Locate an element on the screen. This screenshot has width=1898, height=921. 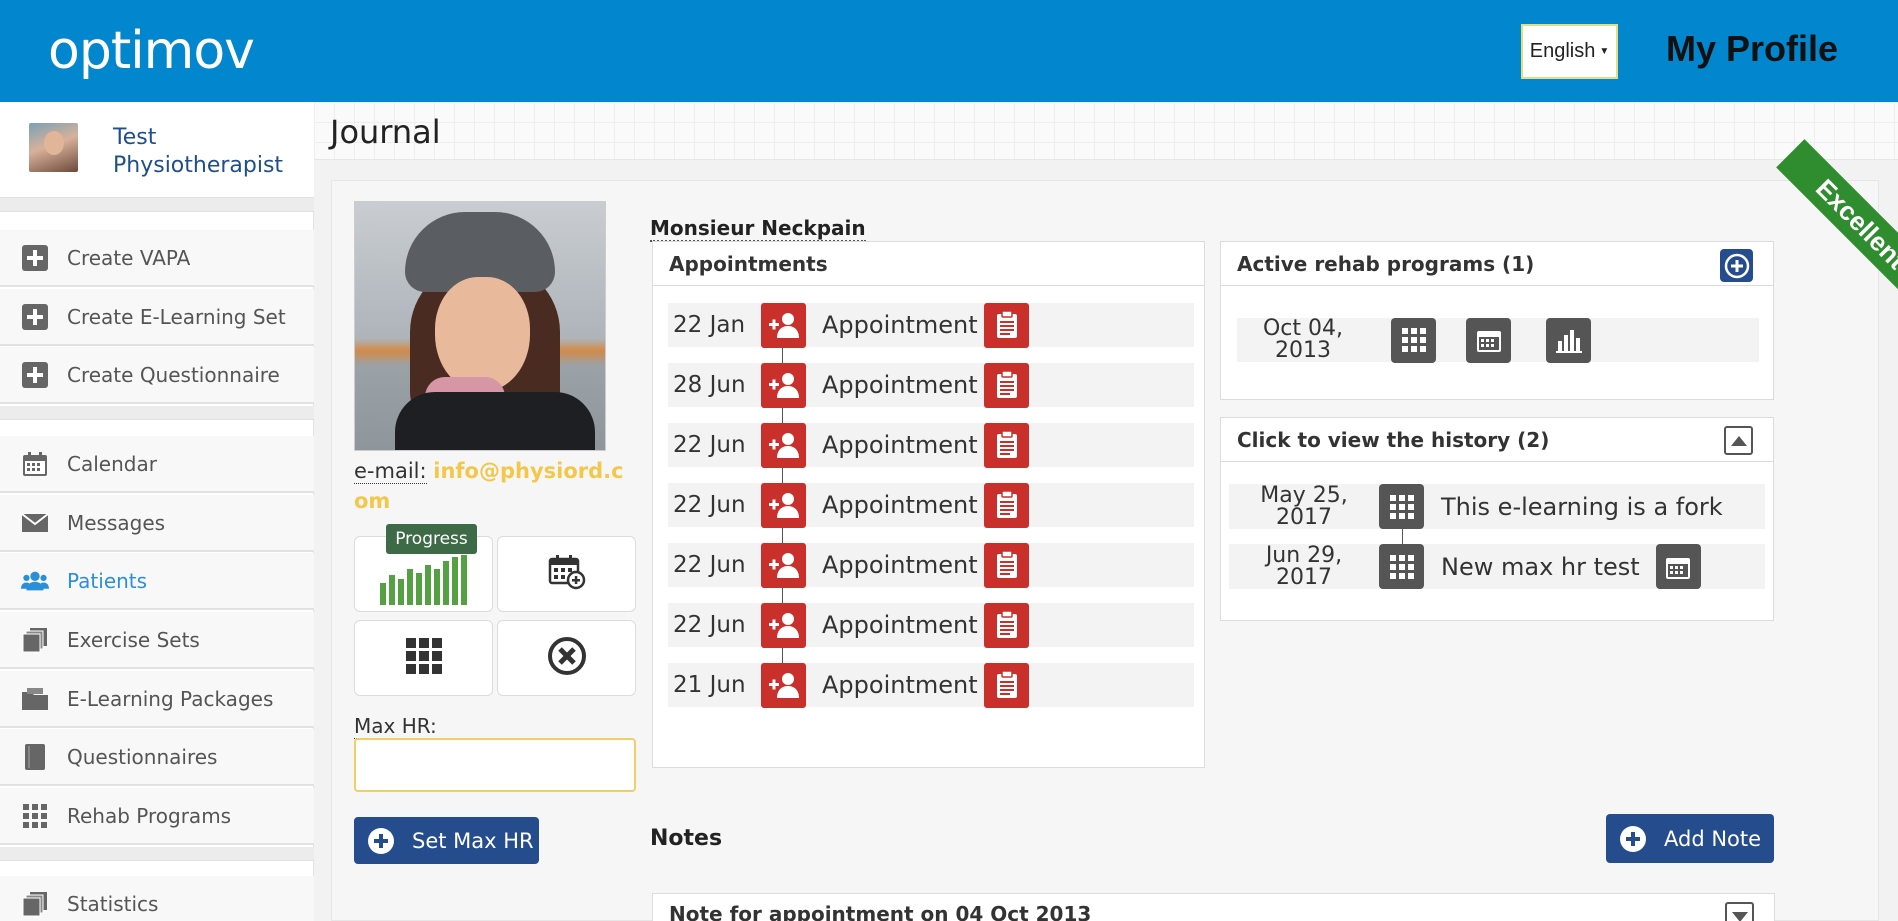
collapse-toggle is located at coordinates (1738, 440).